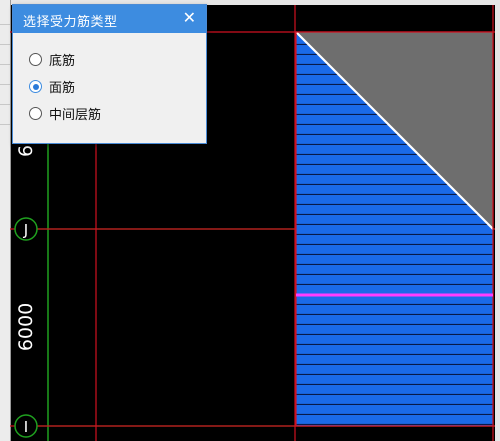 Image resolution: width=500 pixels, height=441 pixels. I want to click on option-label: 底筋, so click(62, 61).